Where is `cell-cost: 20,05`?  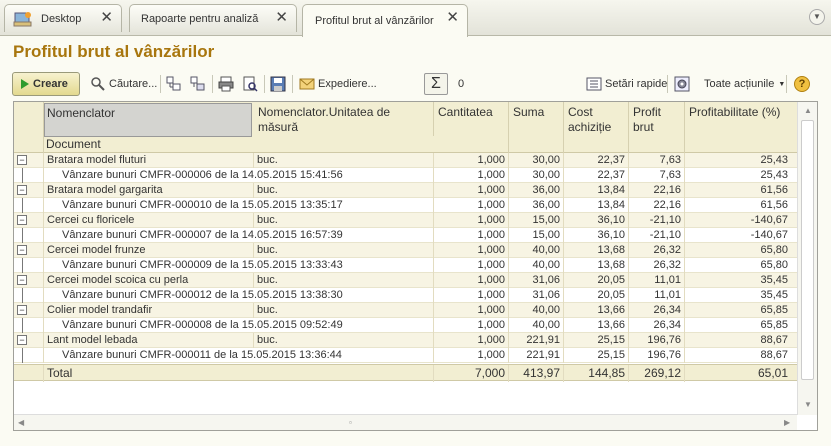
cell-cost: 20,05 is located at coordinates (596, 280).